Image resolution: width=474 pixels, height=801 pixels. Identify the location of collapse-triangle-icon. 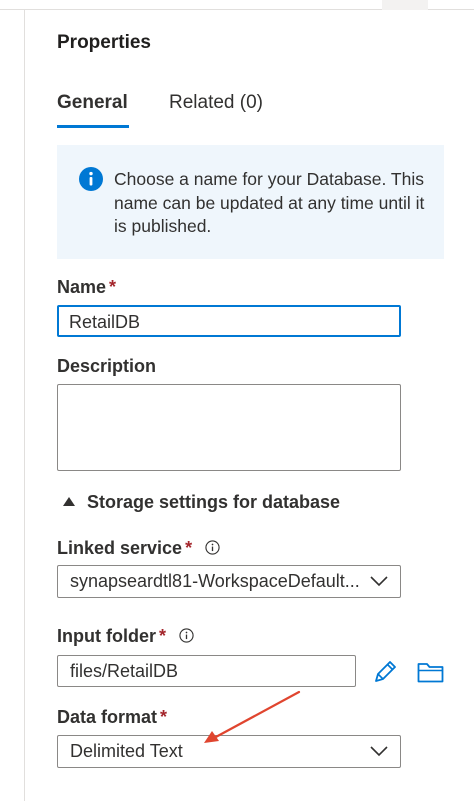
(69, 501).